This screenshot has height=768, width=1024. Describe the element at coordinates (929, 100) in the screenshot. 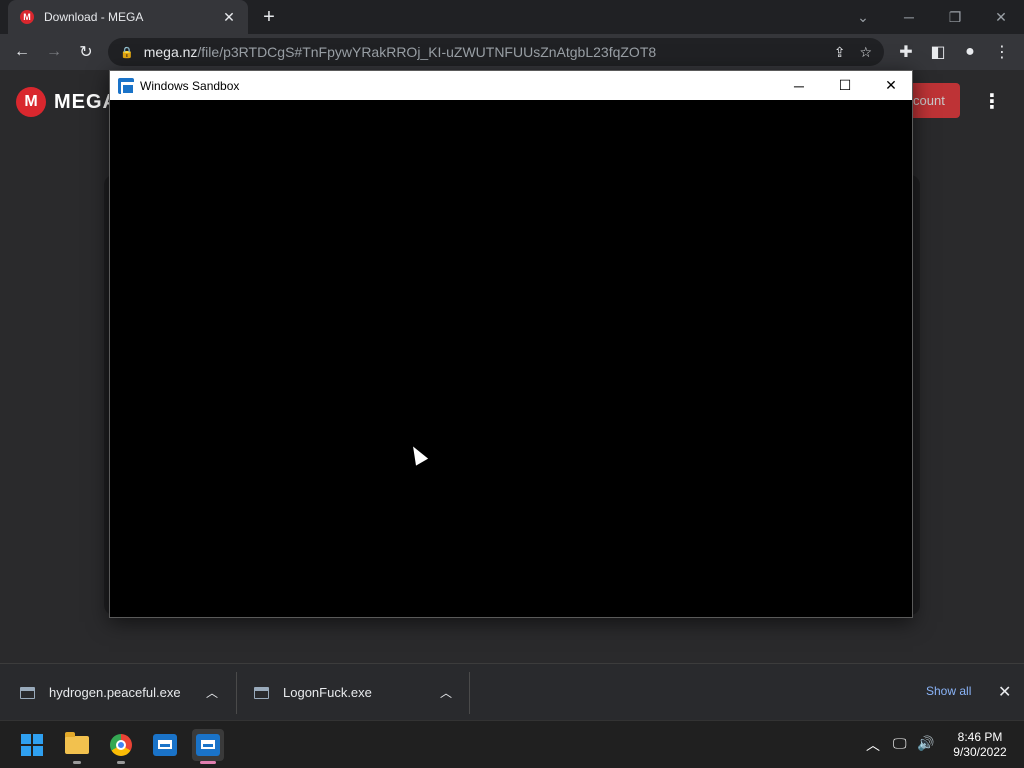

I see `create-account-label: count` at that location.